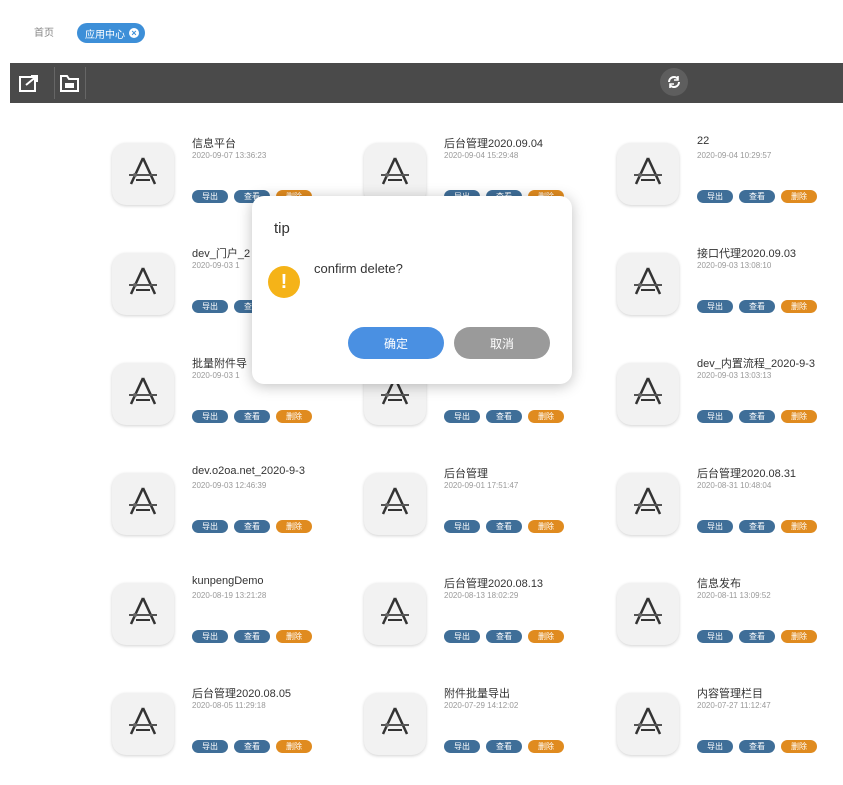  Describe the element at coordinates (493, 143) in the screenshot. I see `app-name: 后台管理2020.09.04` at that location.